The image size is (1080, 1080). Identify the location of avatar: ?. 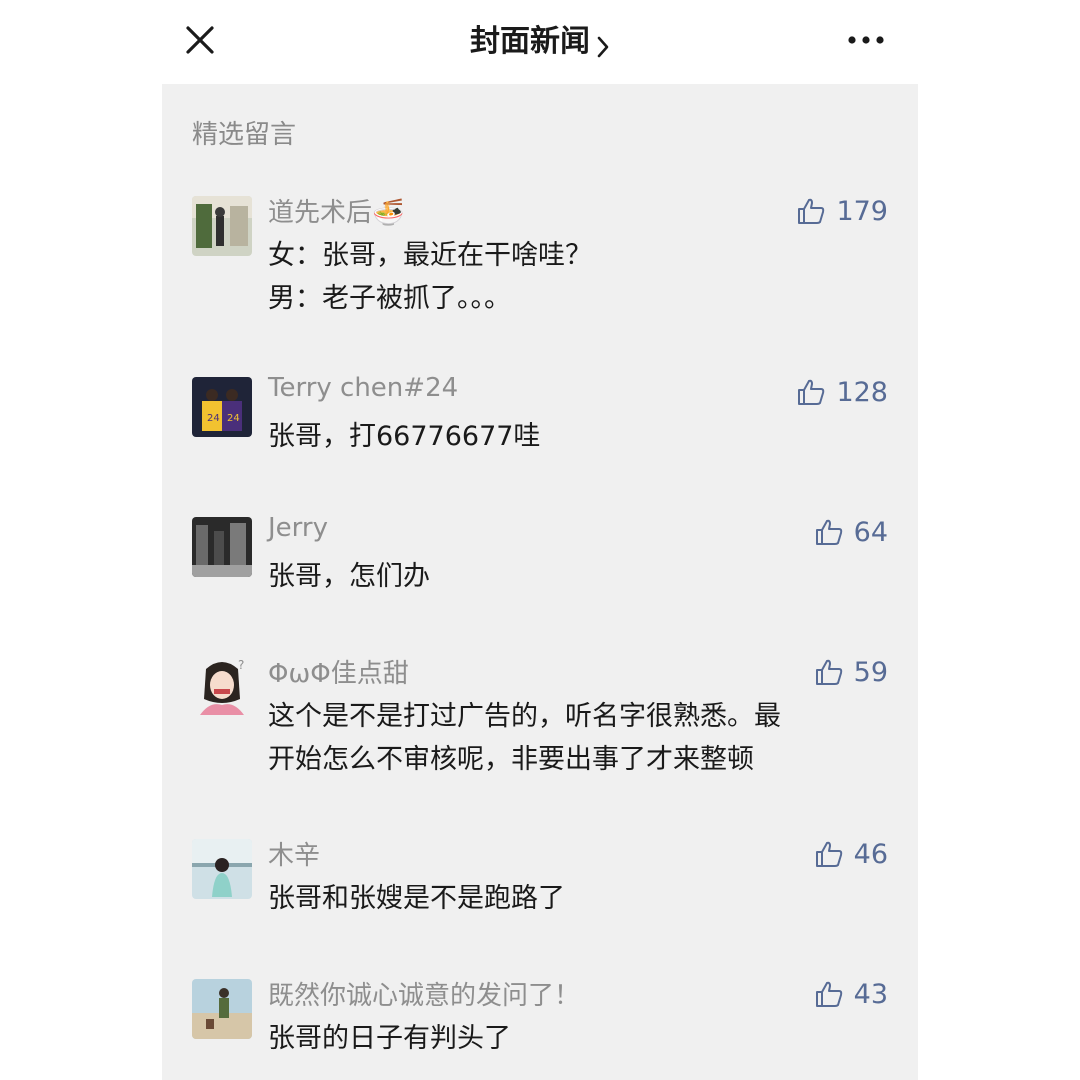
(222, 687).